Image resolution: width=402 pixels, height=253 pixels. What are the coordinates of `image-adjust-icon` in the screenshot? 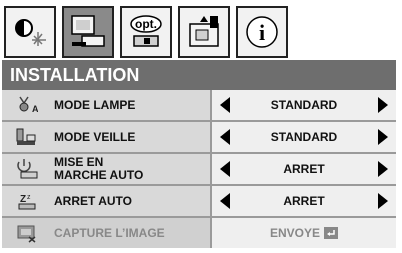 It's located at (30, 32).